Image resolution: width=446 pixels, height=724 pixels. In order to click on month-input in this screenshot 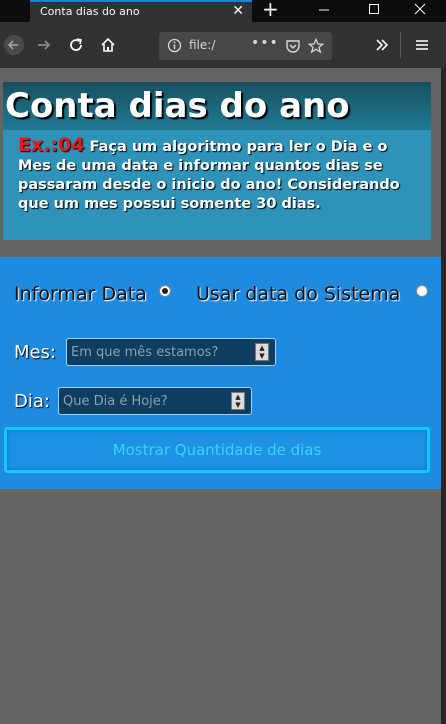, I will do `click(161, 352)`.